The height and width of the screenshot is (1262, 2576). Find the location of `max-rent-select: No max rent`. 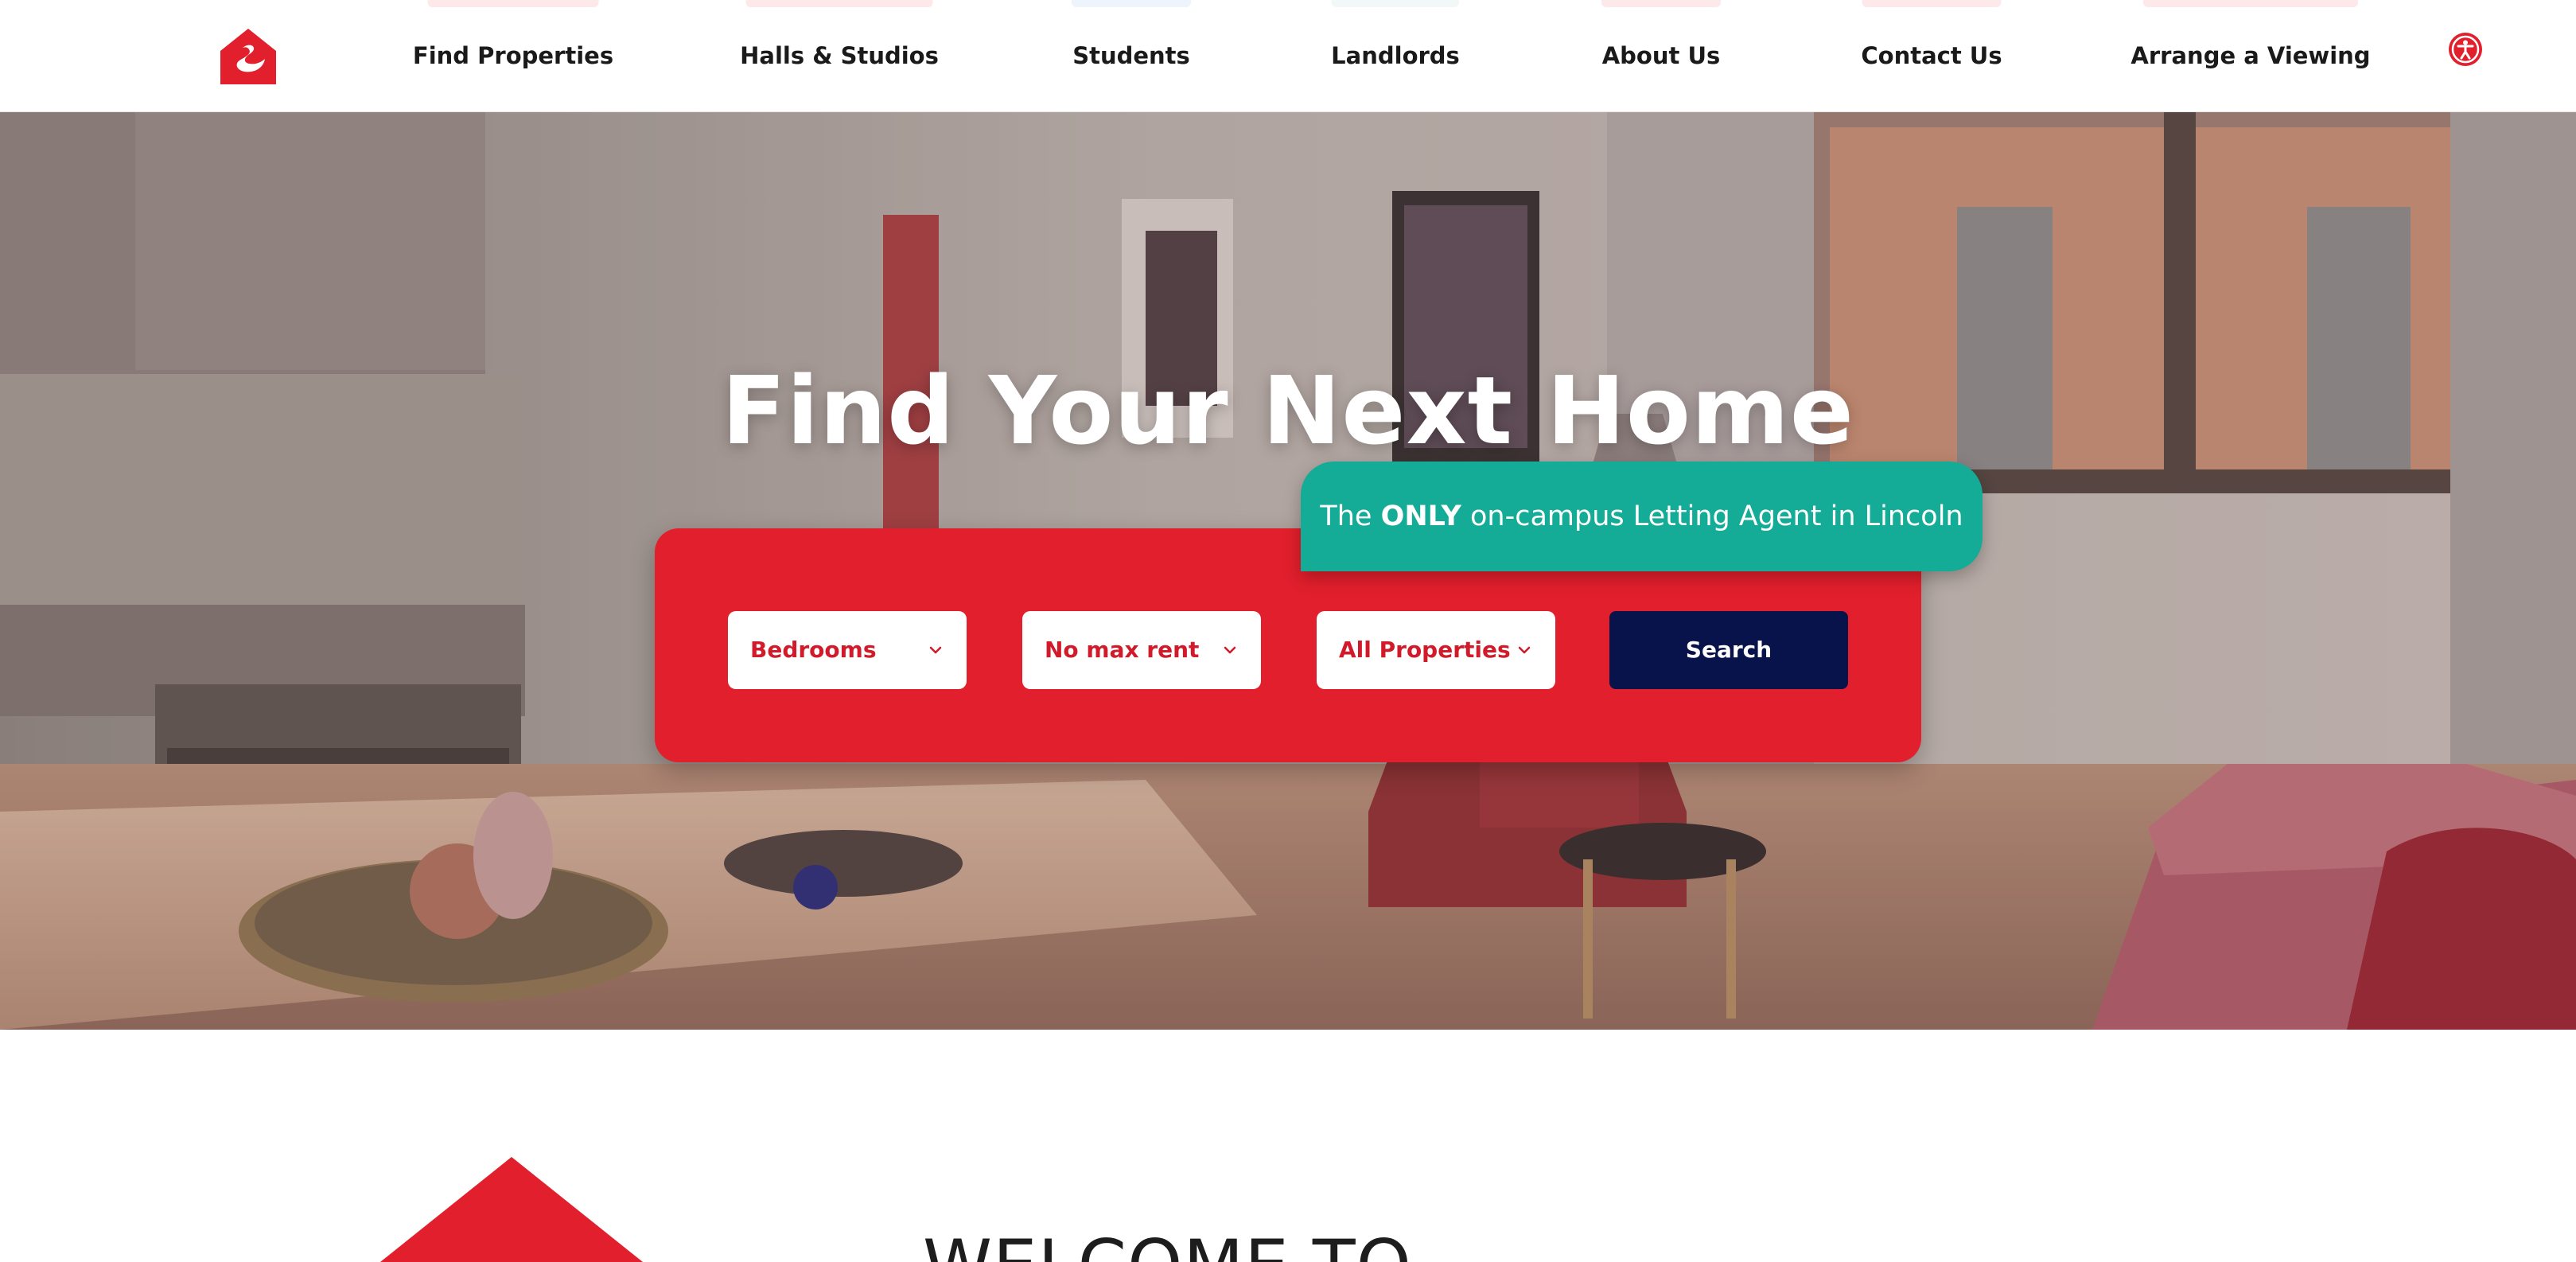

max-rent-select: No max rent is located at coordinates (1141, 650).